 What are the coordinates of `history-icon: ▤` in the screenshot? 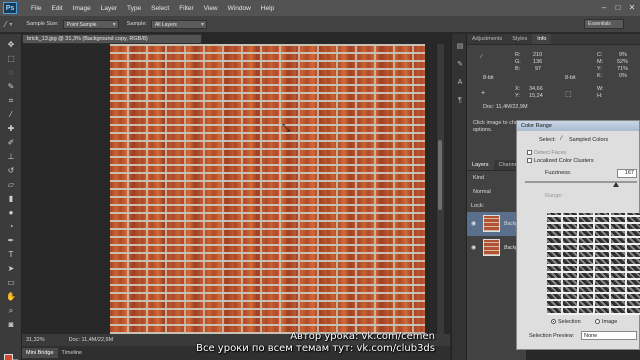 It's located at (460, 47).